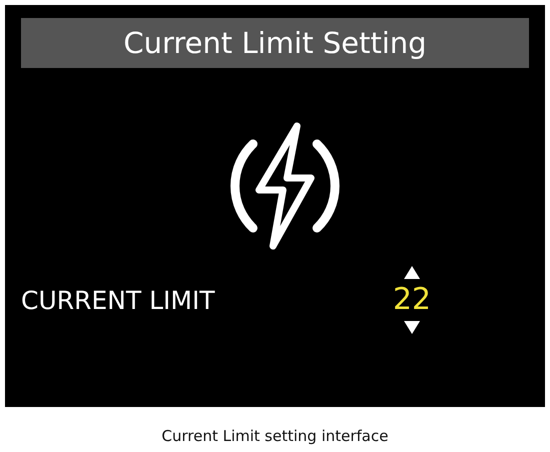  Describe the element at coordinates (412, 272) in the screenshot. I see `up-arrow-icon` at that location.